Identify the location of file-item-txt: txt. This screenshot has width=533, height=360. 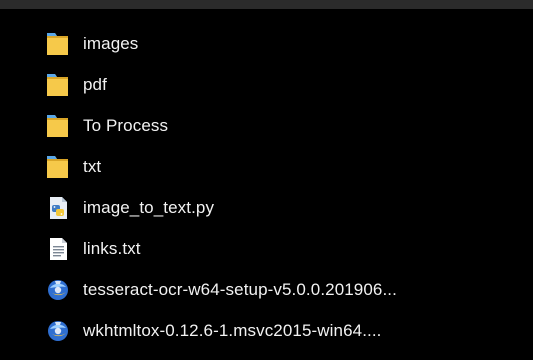
(266, 167).